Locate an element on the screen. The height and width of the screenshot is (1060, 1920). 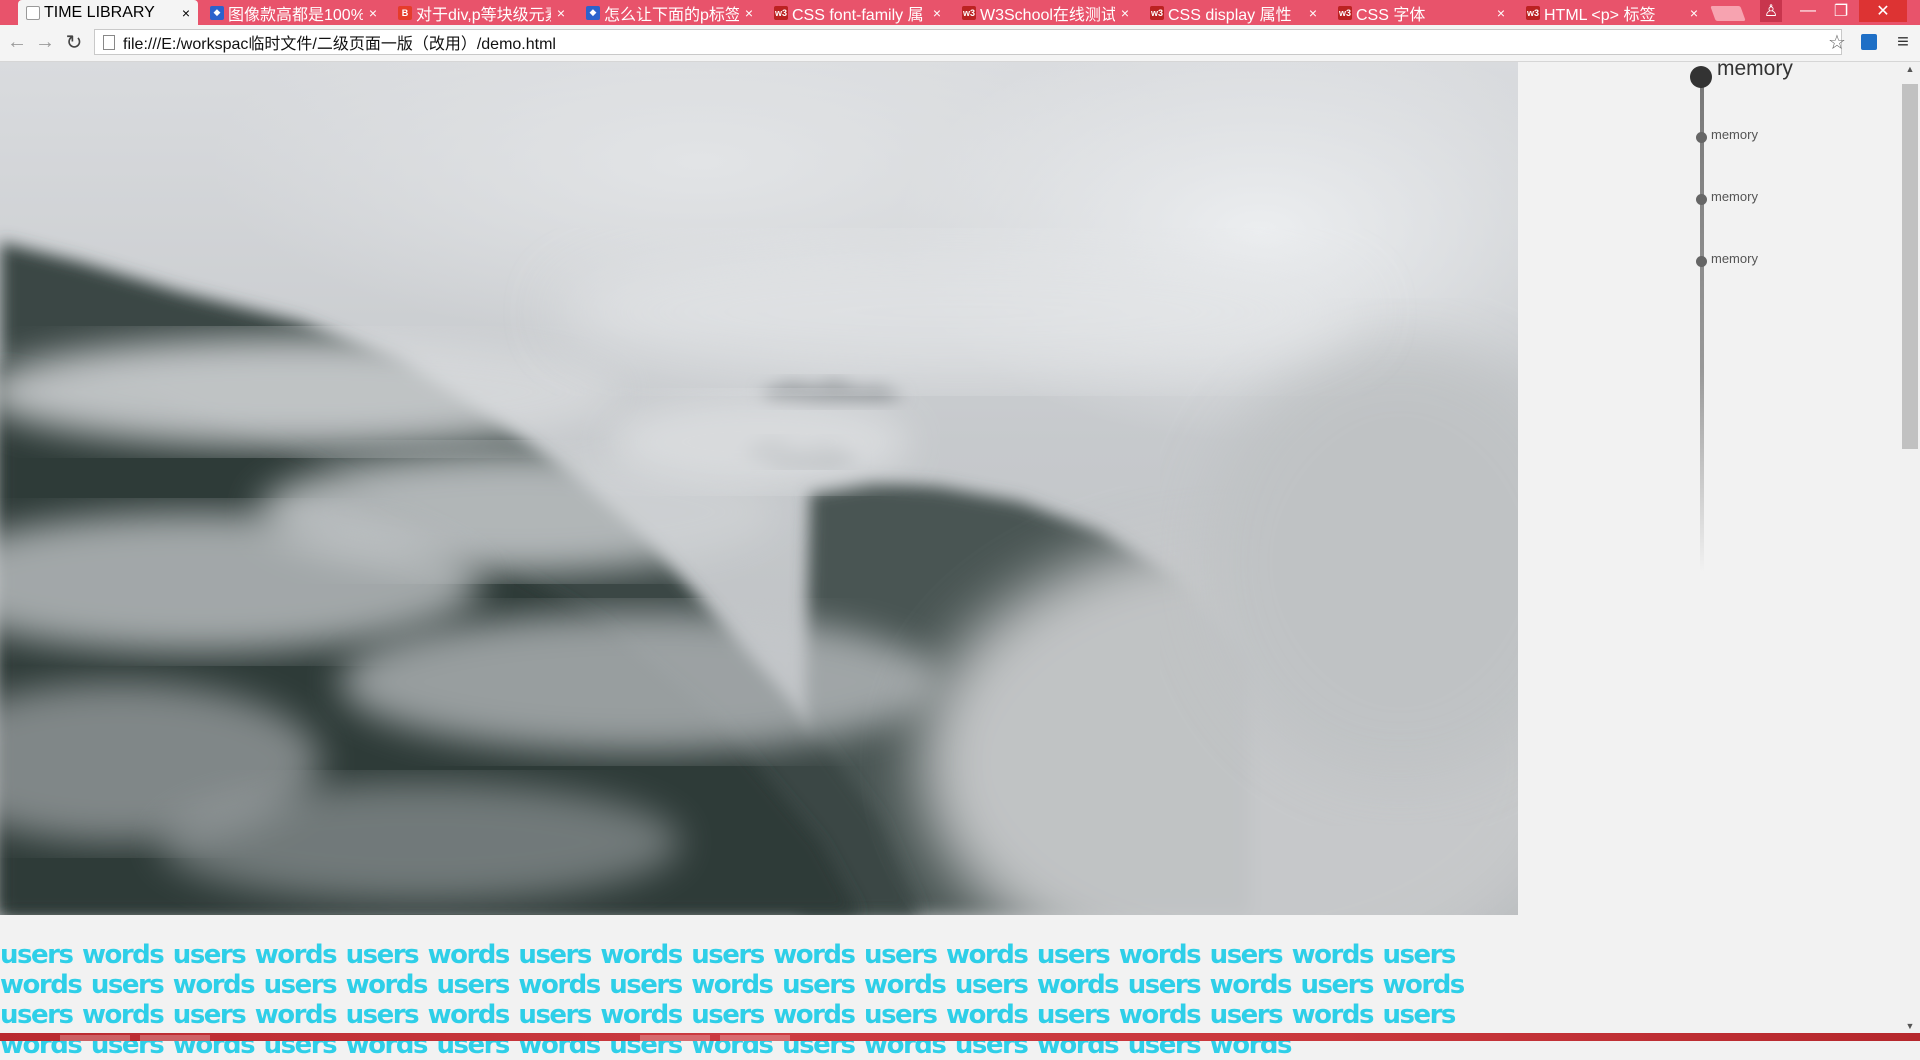
tab-title: CSS display 属性 is located at coordinates (1230, 15).